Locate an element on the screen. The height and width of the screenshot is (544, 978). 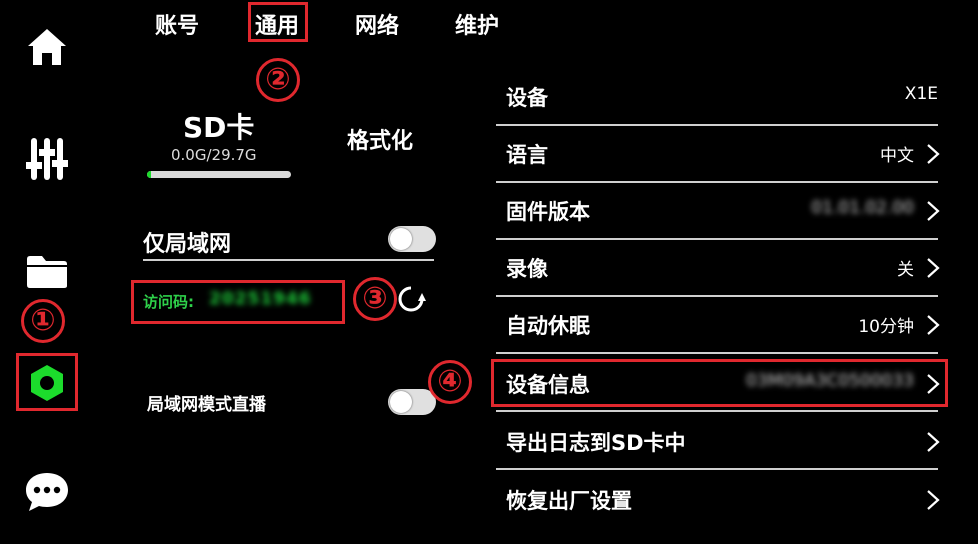
annotation-number-2: ② is located at coordinates (278, 80).